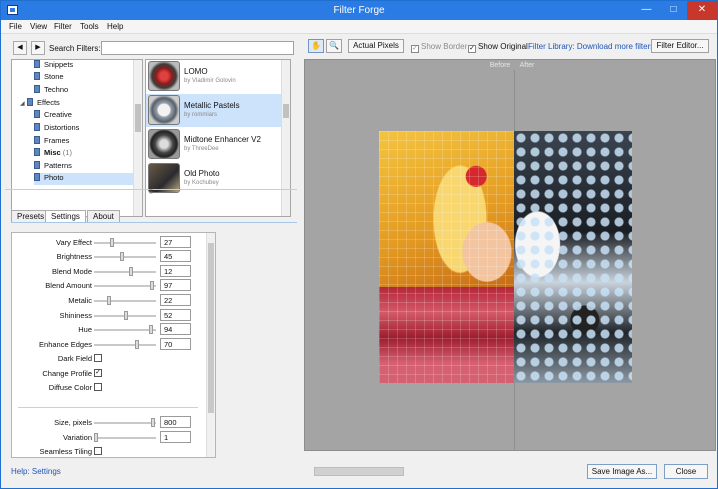 The height and width of the screenshot is (489, 718). Describe the element at coordinates (175, 344) in the screenshot. I see `value-field: 70` at that location.